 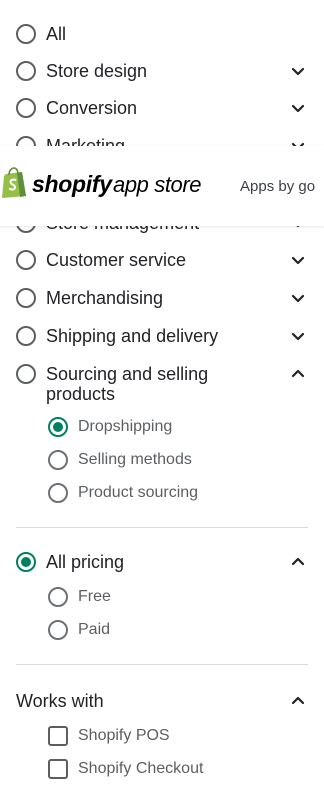 I want to click on category-store-design-label: Store design, so click(x=97, y=71).